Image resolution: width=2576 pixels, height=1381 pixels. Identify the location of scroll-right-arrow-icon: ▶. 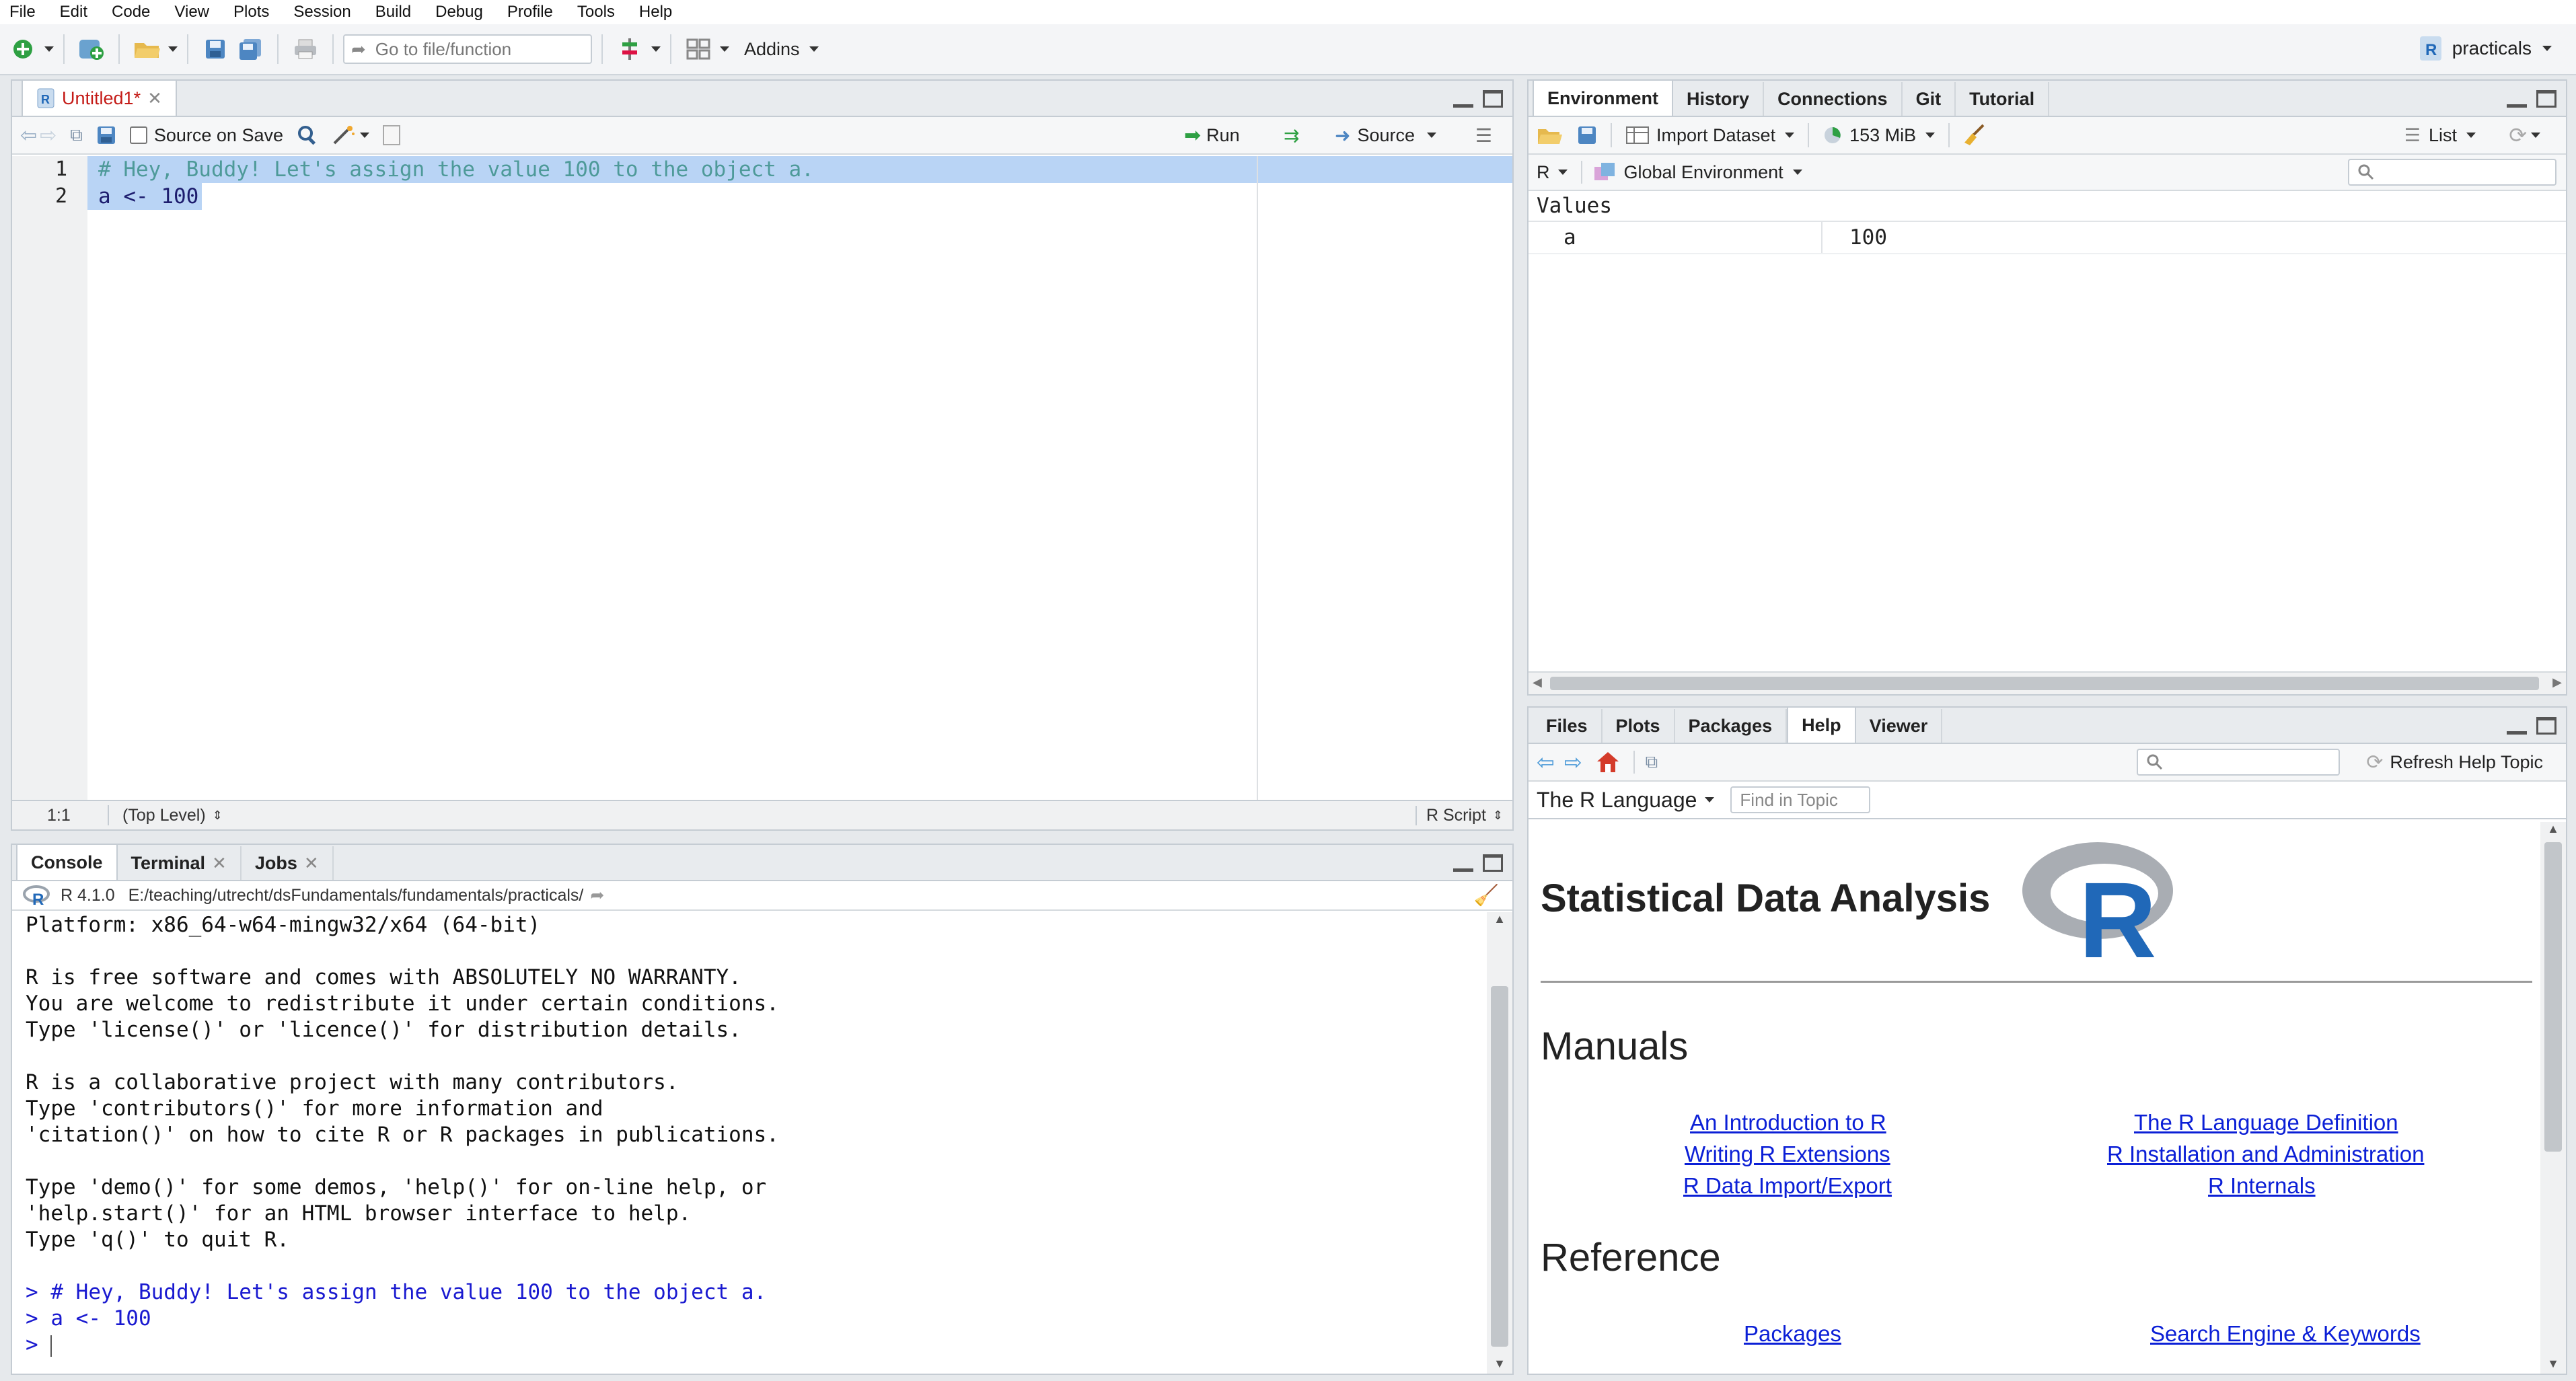
(2557, 682).